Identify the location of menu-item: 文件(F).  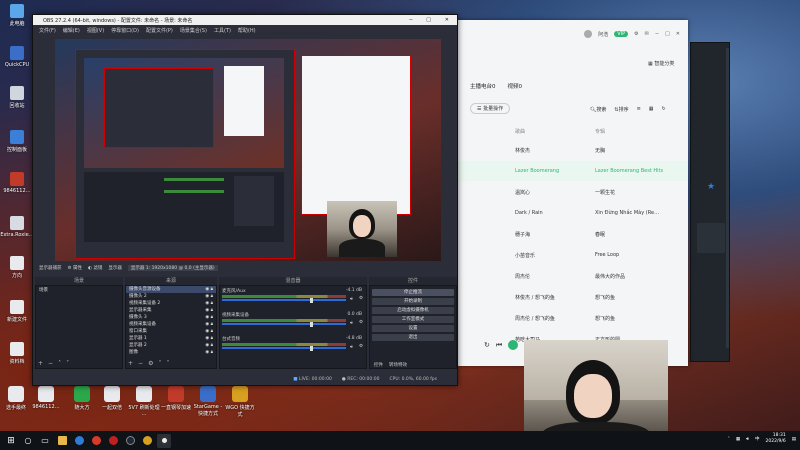
(47, 30).